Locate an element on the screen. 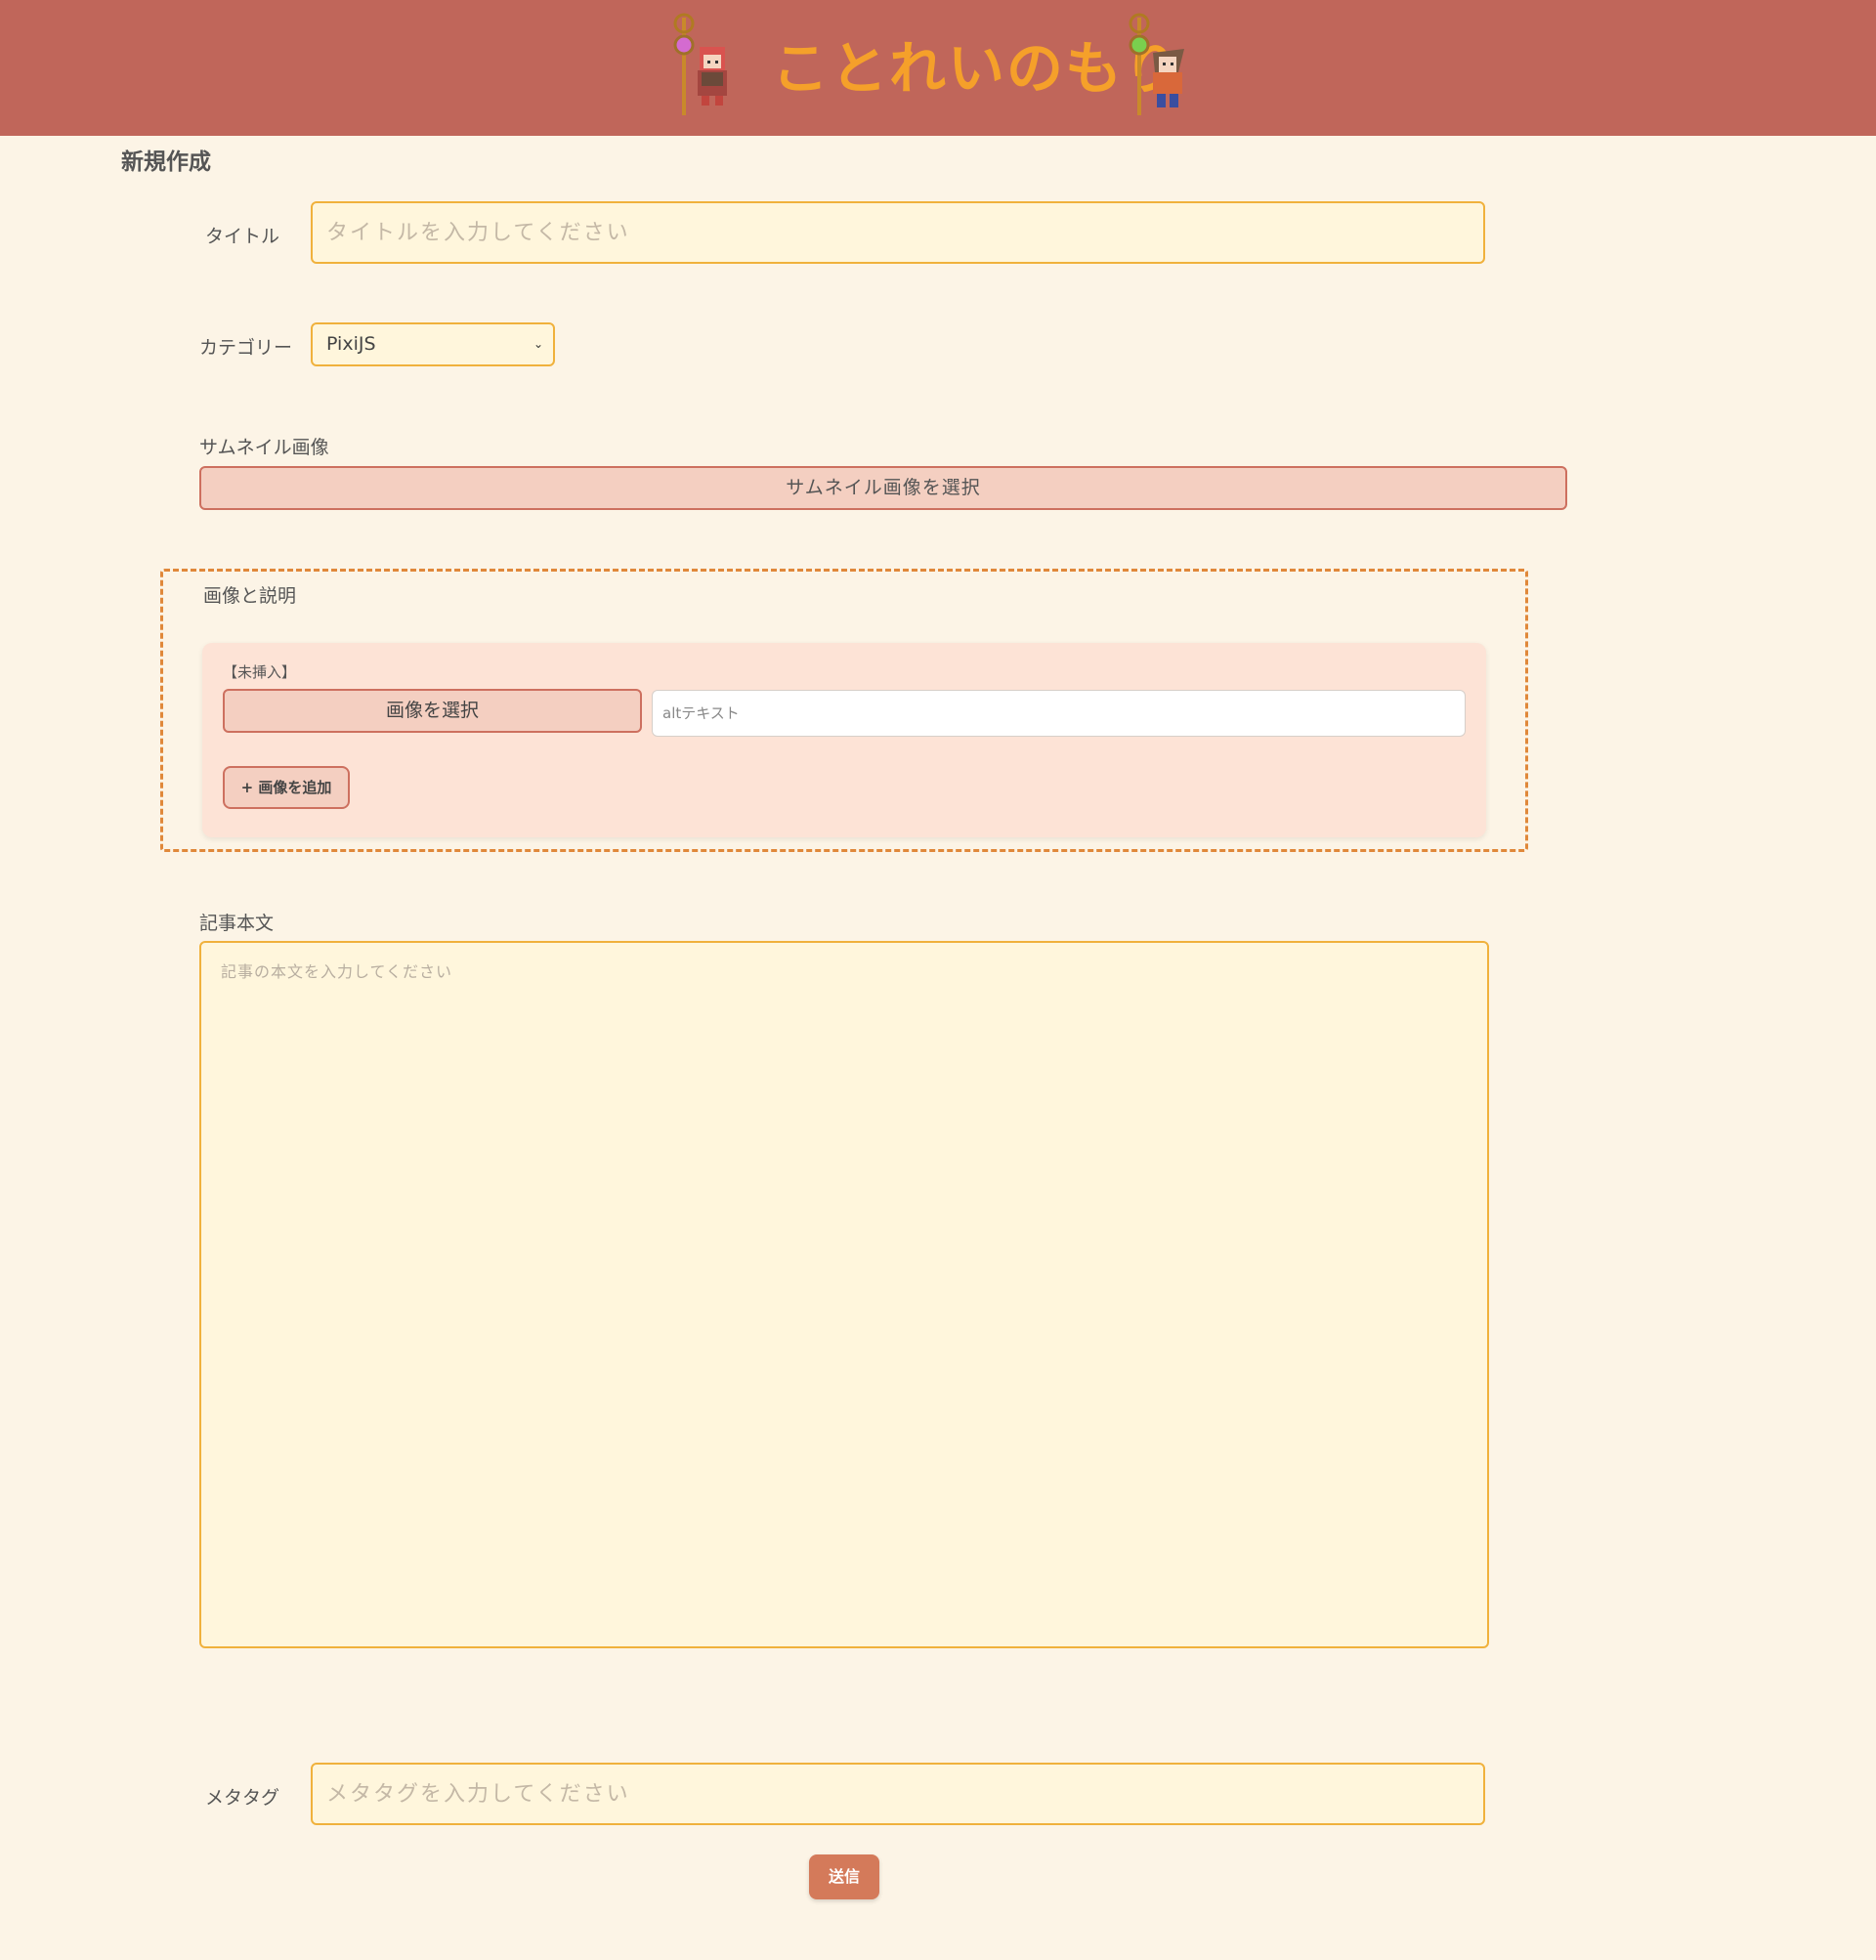 Image resolution: width=1876 pixels, height=1960 pixels. title-label: タイトル is located at coordinates (242, 236).